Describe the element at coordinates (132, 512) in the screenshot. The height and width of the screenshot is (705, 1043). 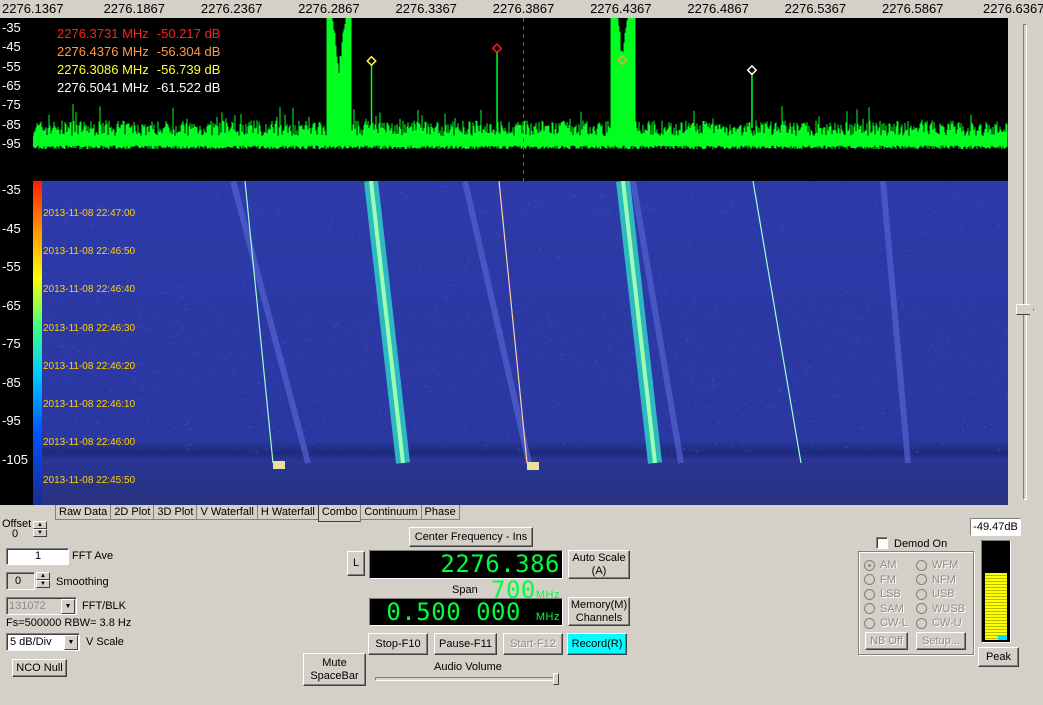
I see `tab-2d-plot: 2D Plot` at that location.